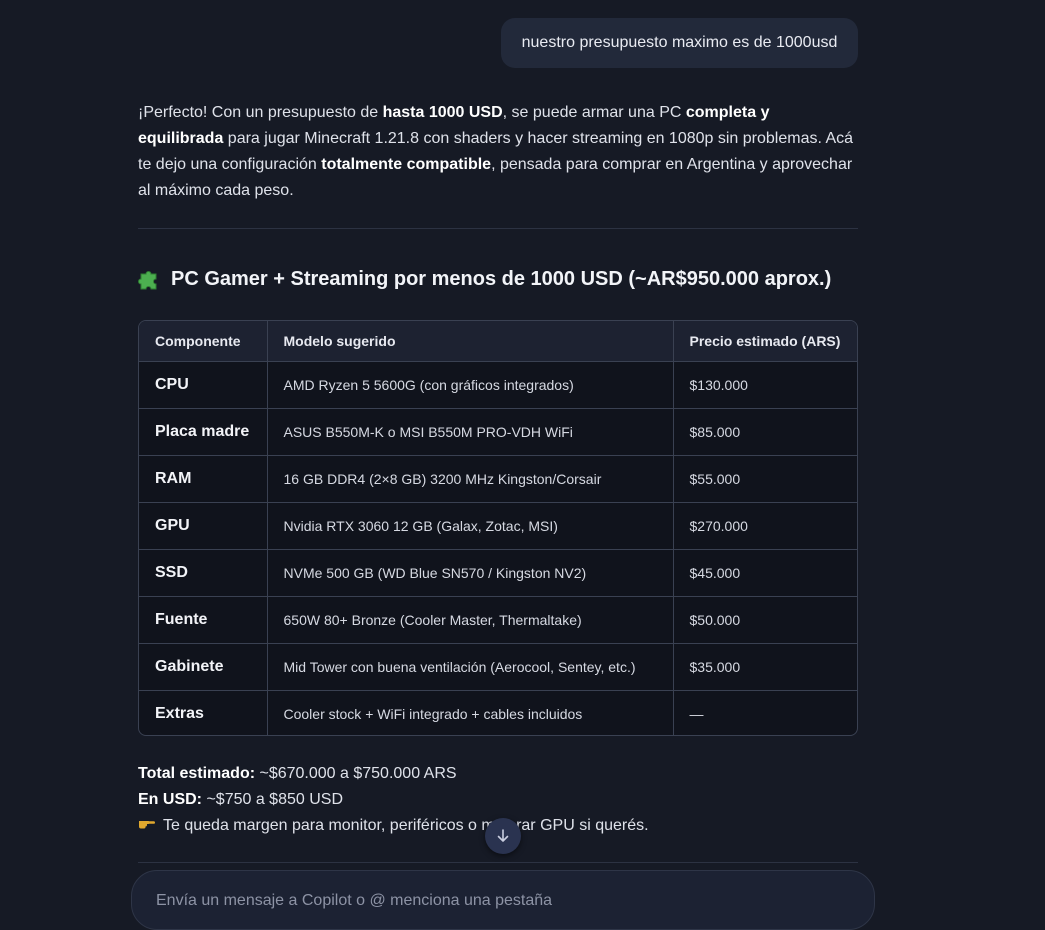 This screenshot has height=930, width=1045. I want to click on user-message-text: nuestro presupuesto maximo es de 1000usd, so click(679, 42).